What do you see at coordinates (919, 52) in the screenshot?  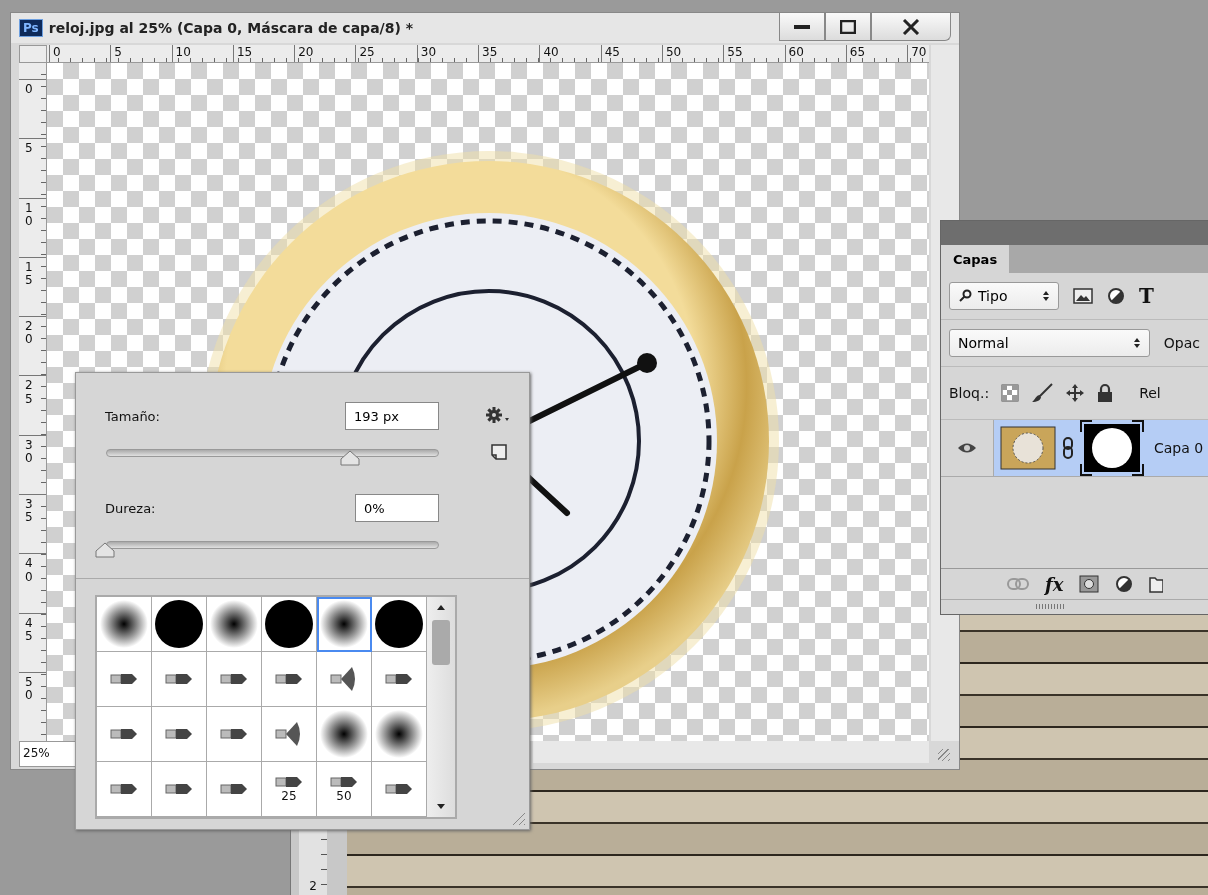 I see `ruler-label: 70` at bounding box center [919, 52].